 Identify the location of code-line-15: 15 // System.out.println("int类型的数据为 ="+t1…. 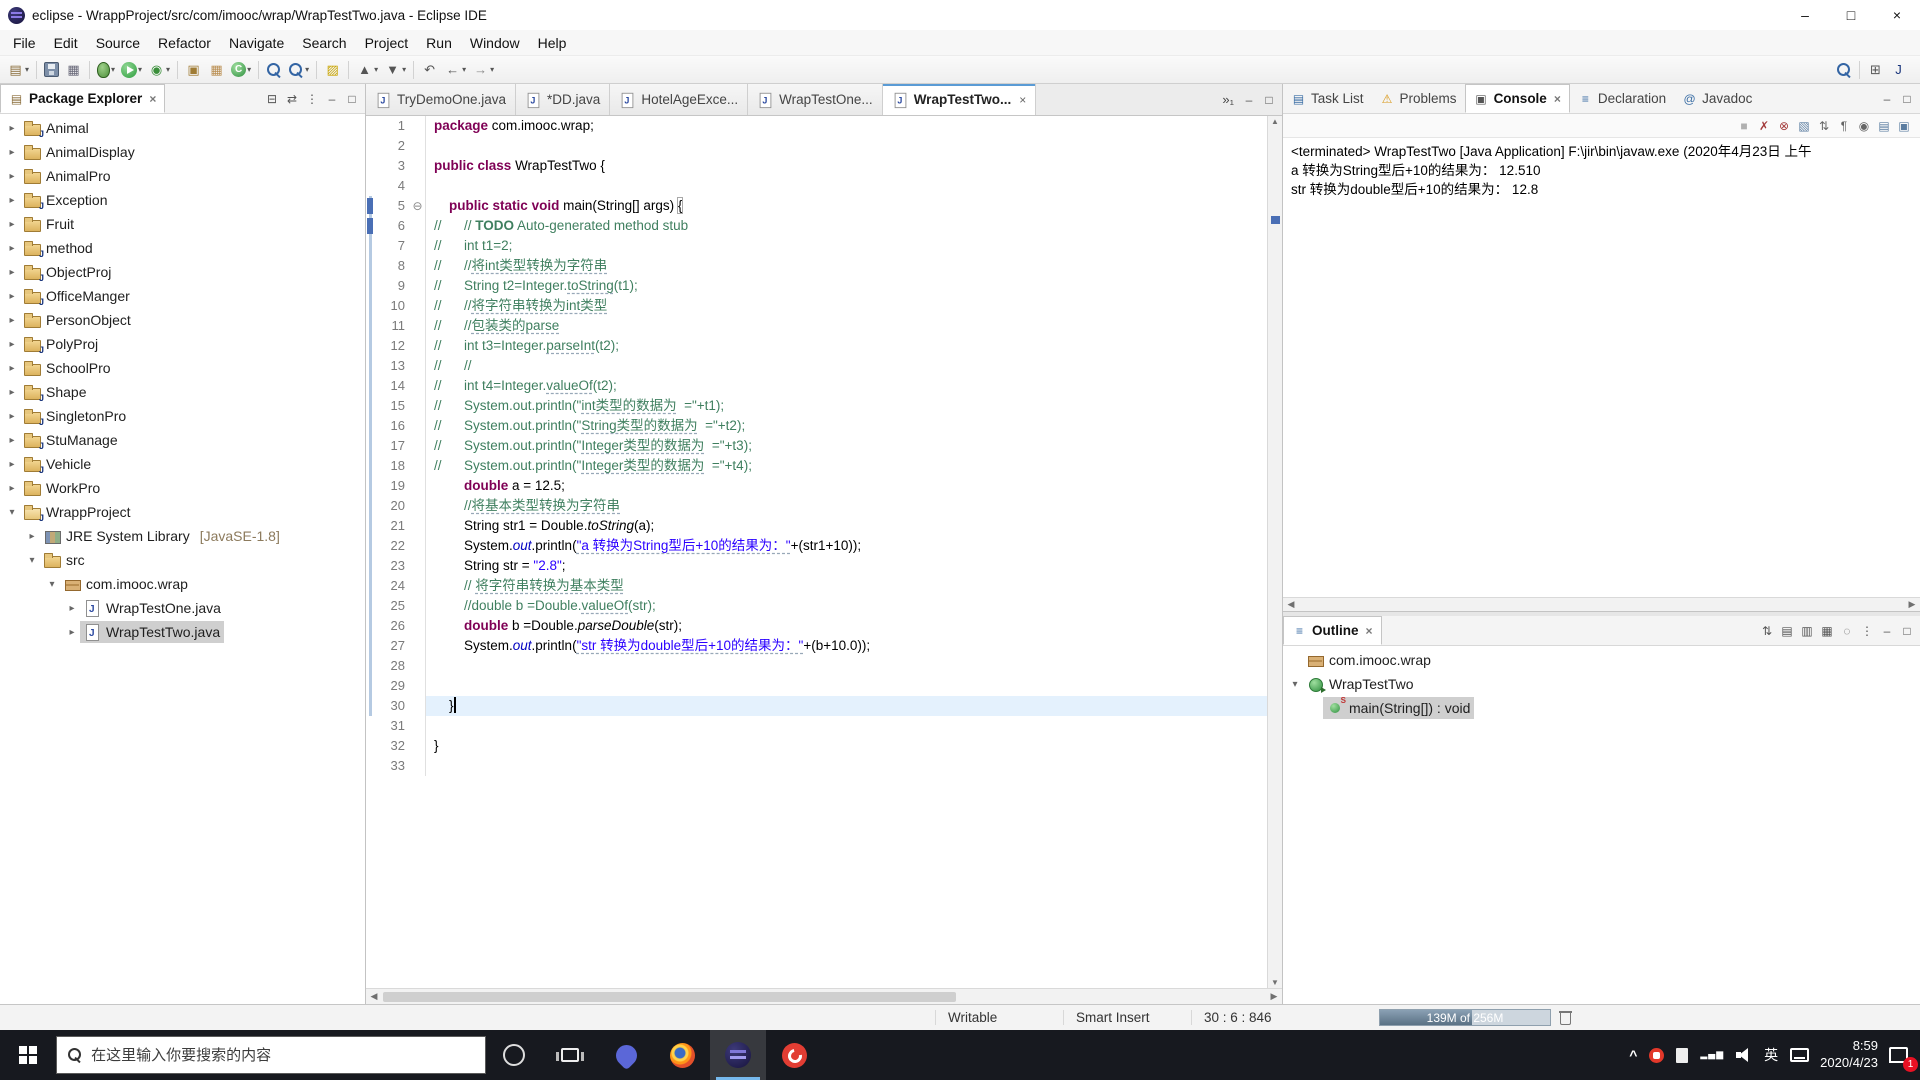
(816, 406).